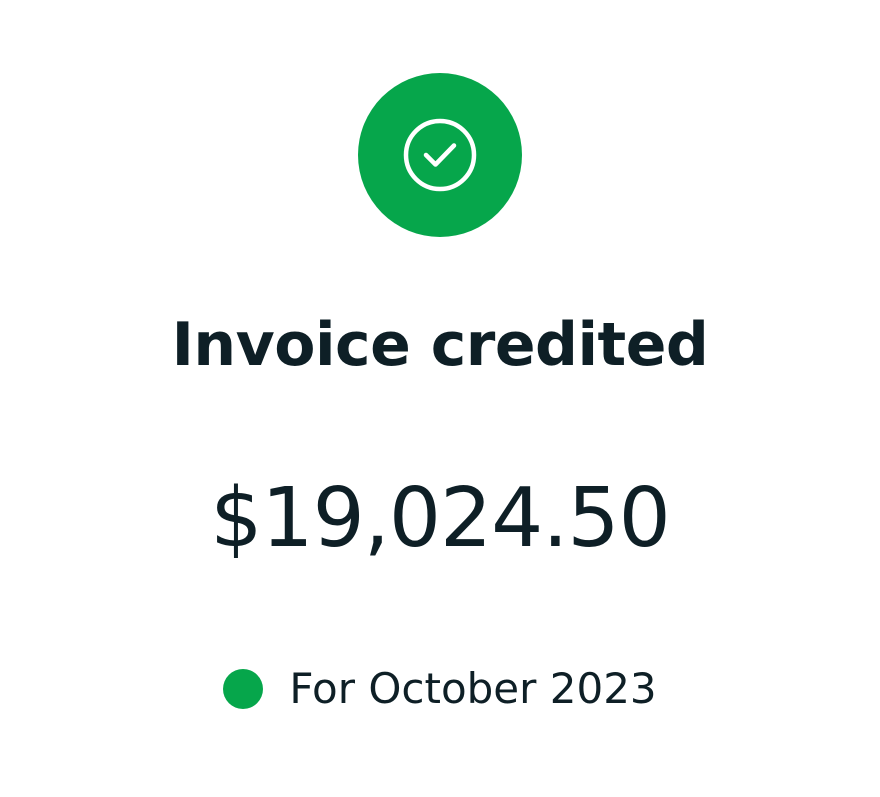  I want to click on status-circle, so click(440, 155).